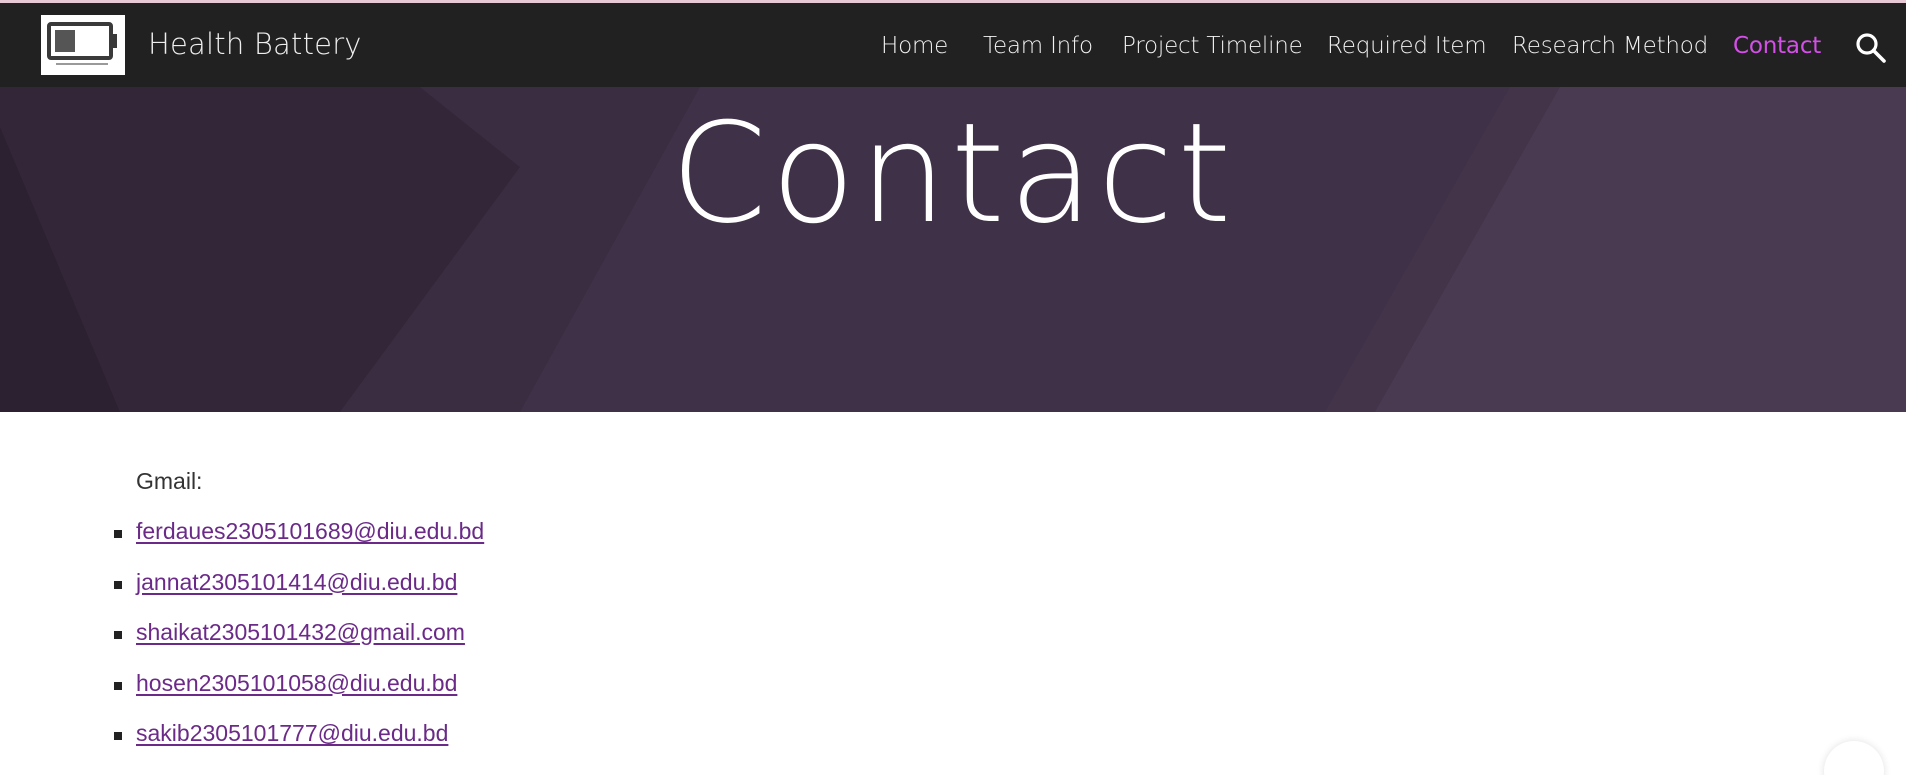 This screenshot has height=775, width=1906. What do you see at coordinates (169, 481) in the screenshot?
I see `gmail-label: Gmail:` at bounding box center [169, 481].